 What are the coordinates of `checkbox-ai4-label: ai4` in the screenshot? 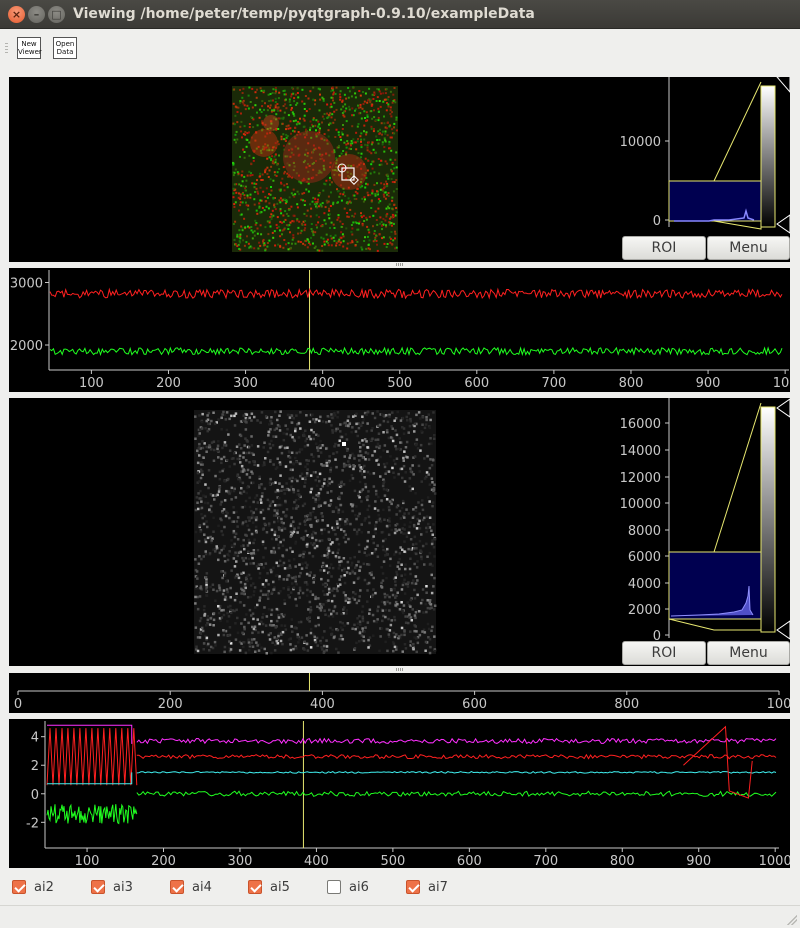 It's located at (202, 887).